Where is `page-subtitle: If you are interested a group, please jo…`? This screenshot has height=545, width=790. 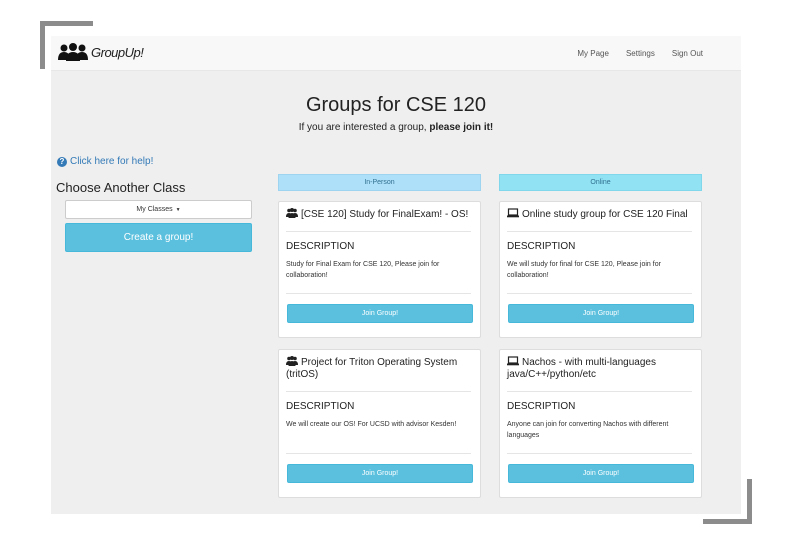
page-subtitle: If you are interested a group, please jo… is located at coordinates (396, 127).